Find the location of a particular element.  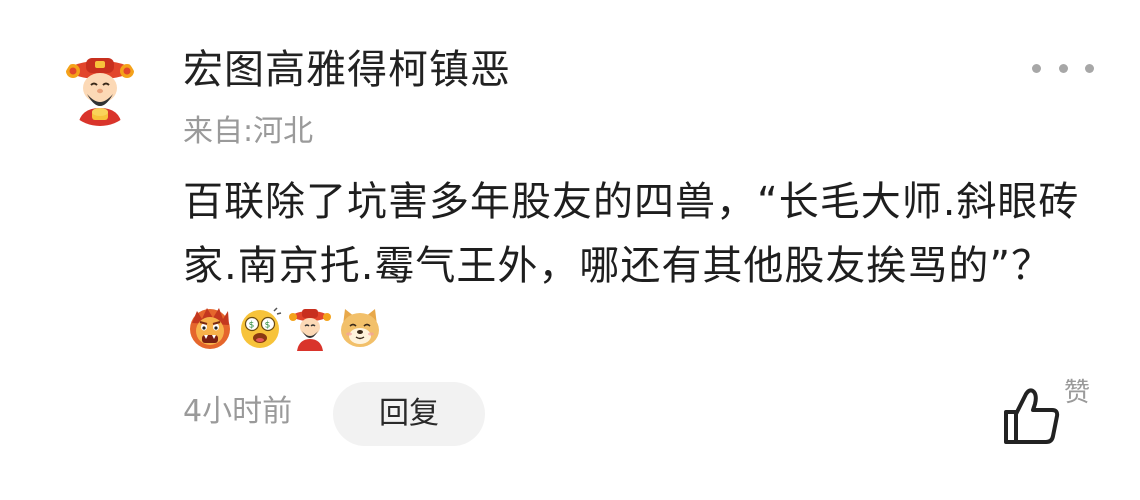

fortune-god-emoji-icon is located at coordinates (310, 328).